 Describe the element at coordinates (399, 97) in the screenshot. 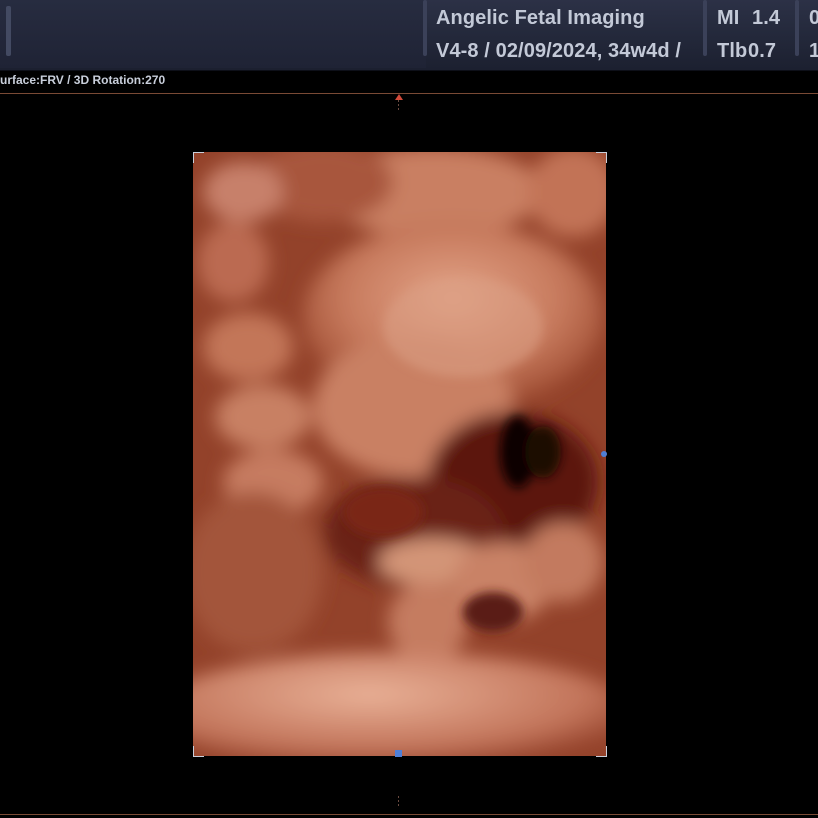

I see `orientation-arrow-icon` at that location.